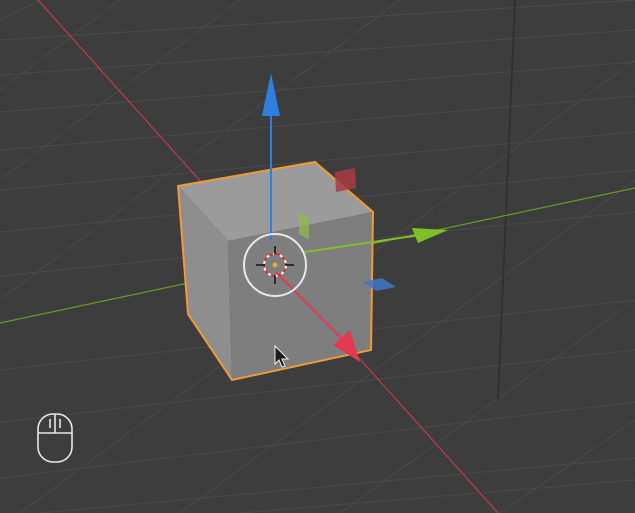 Image resolution: width=635 pixels, height=513 pixels. Describe the element at coordinates (345, 180) in the screenshot. I see `yz-plane-handle` at that location.